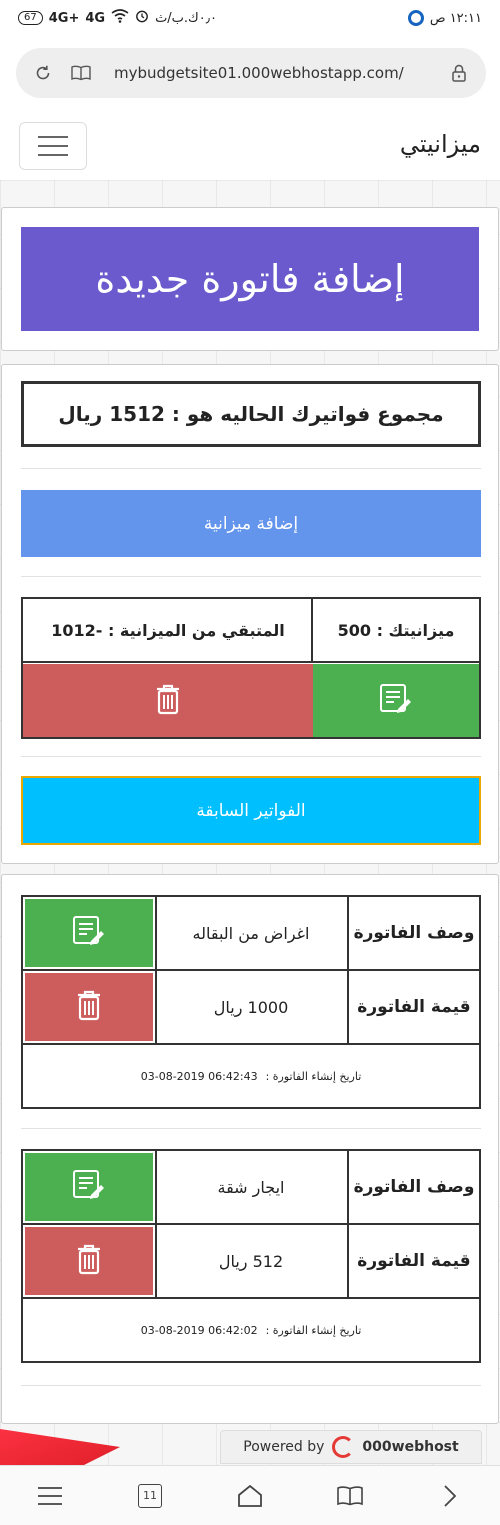 The width and height of the screenshot is (500, 1525). Describe the element at coordinates (30, 18) in the screenshot. I see `battery-indicator: 67` at that location.